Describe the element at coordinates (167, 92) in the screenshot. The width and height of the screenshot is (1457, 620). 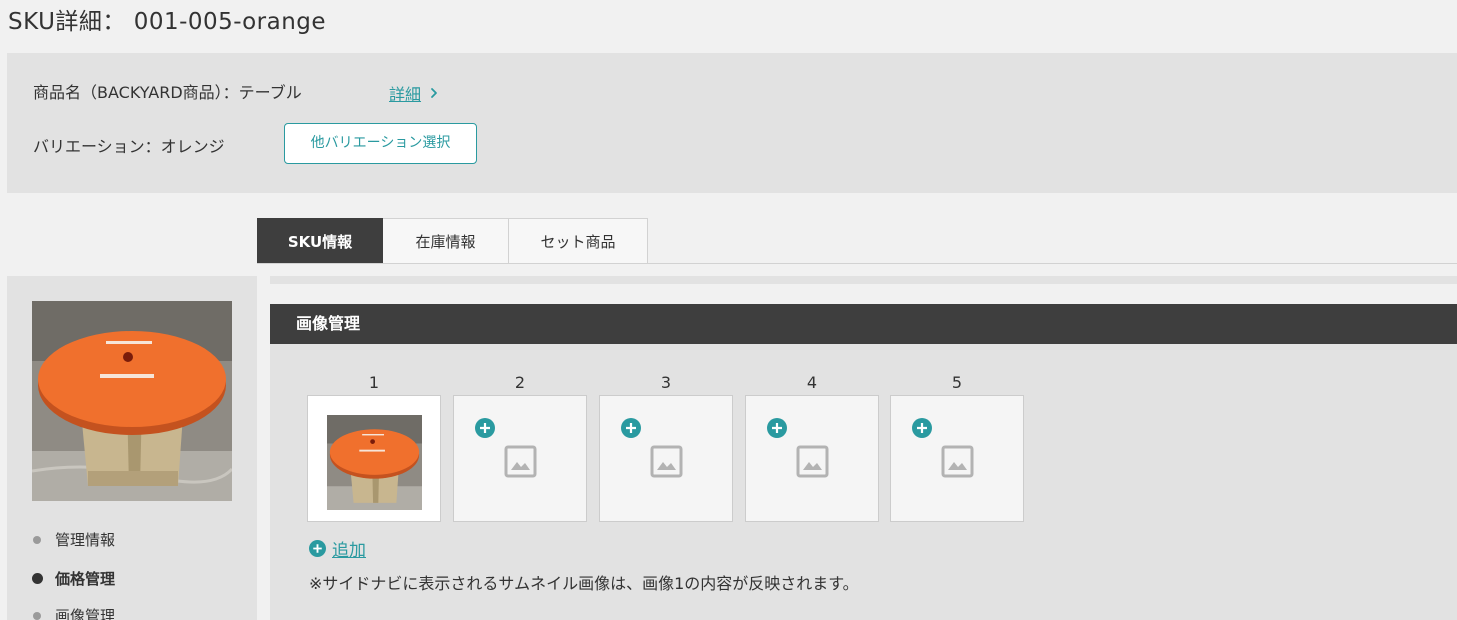
I see `product-name-label: 商品名（BACKYARD商品）：テーブル` at that location.